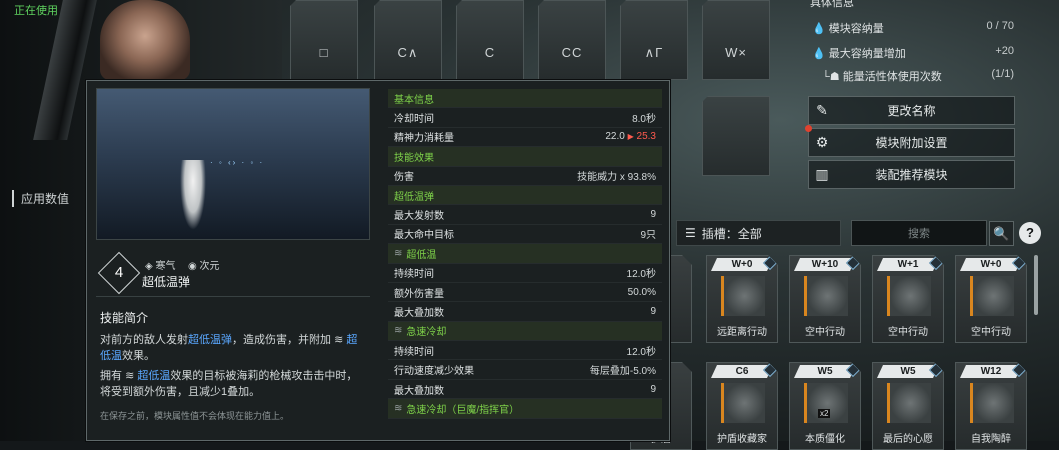  Describe the element at coordinates (124, 318) in the screenshot. I see `skill-intro-header: 技能简介` at that location.